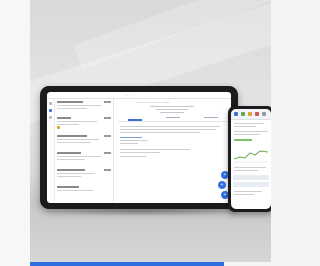  I want to click on tablet-app-header: ·····, so click(139, 95).